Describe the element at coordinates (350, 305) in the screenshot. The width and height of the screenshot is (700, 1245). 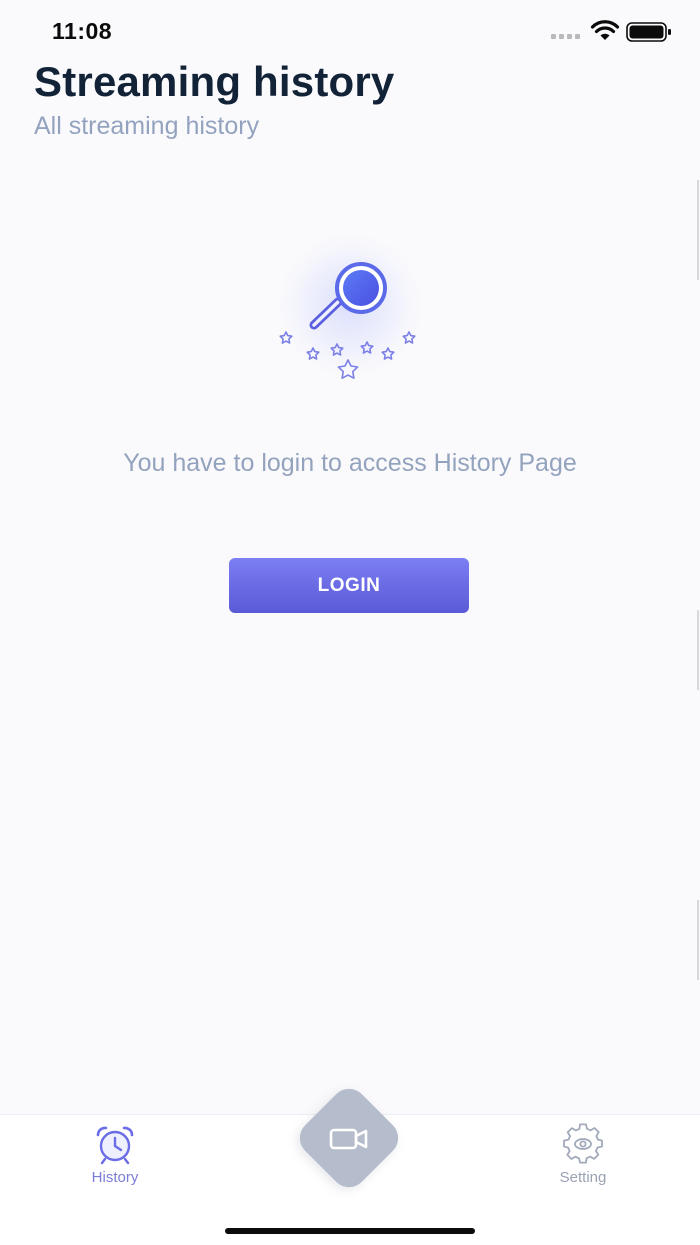
I see `magnifier-with-stars-icon` at that location.